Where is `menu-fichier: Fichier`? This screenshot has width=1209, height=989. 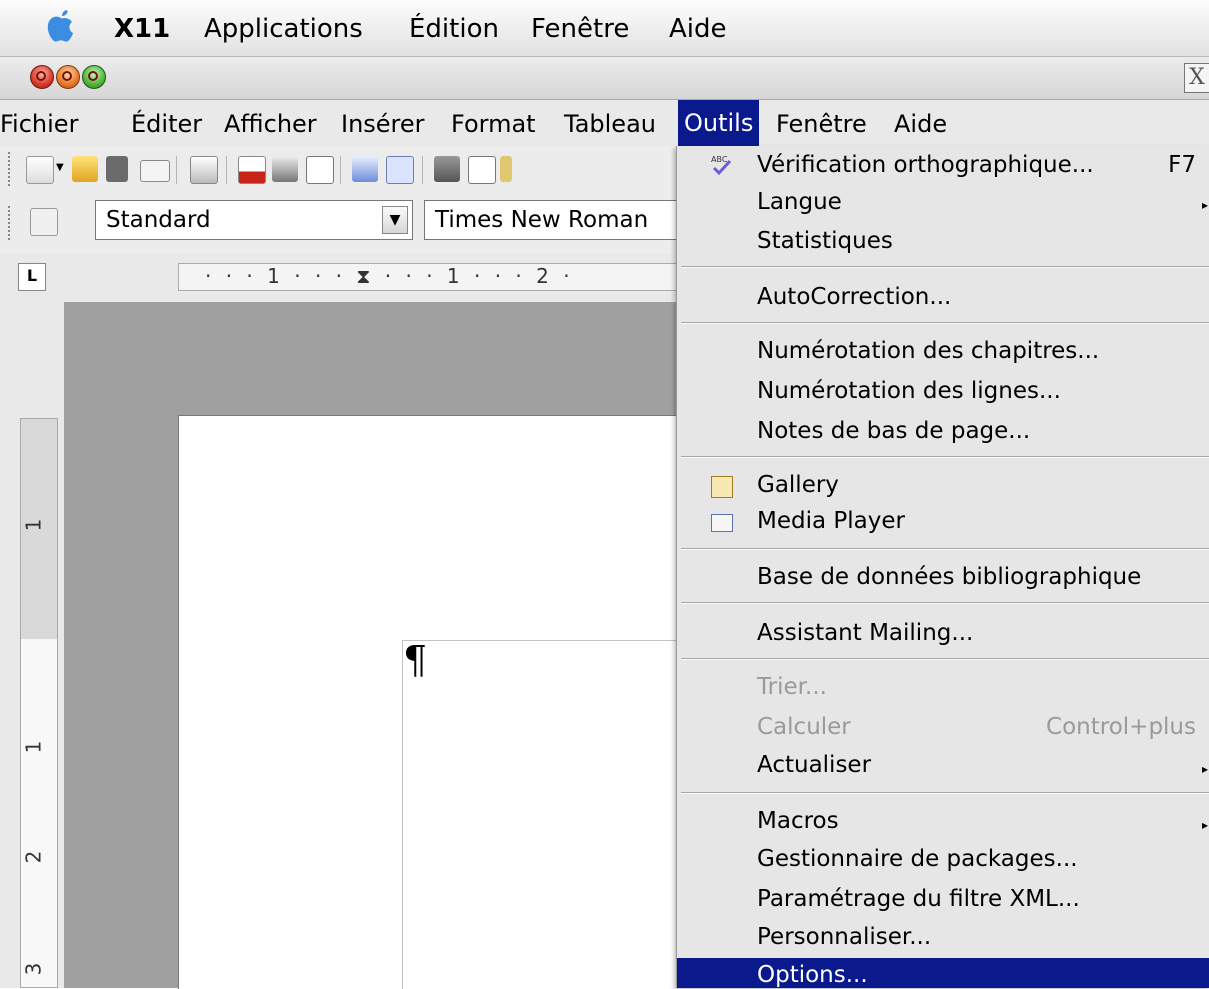
menu-fichier: Fichier is located at coordinates (39, 124).